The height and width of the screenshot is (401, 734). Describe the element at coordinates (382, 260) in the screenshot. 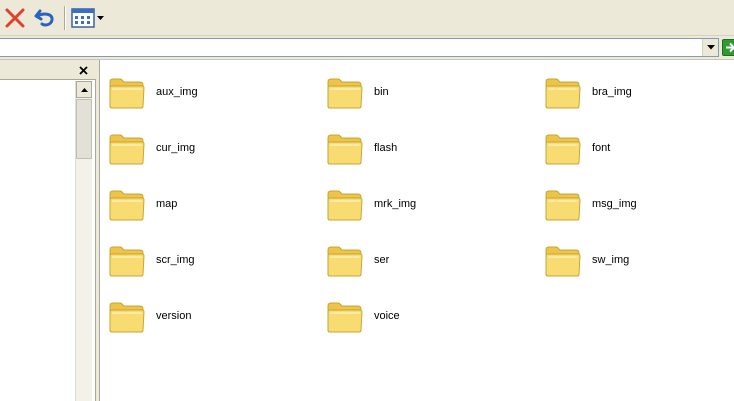

I see `folder-label: ser` at that location.